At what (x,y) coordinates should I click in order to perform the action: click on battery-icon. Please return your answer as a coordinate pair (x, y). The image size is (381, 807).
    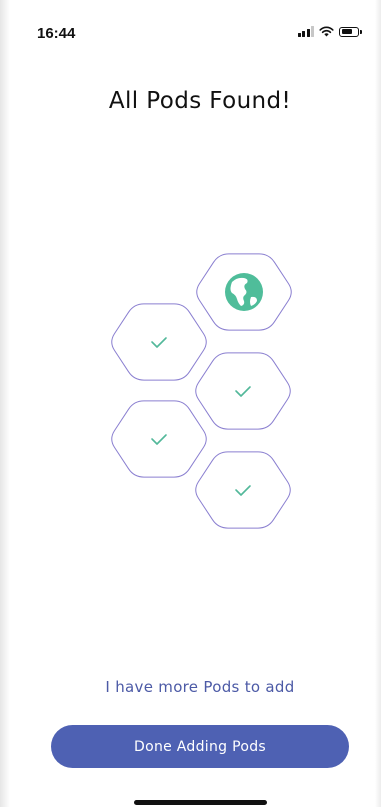
    Looking at the image, I should click on (350, 31).